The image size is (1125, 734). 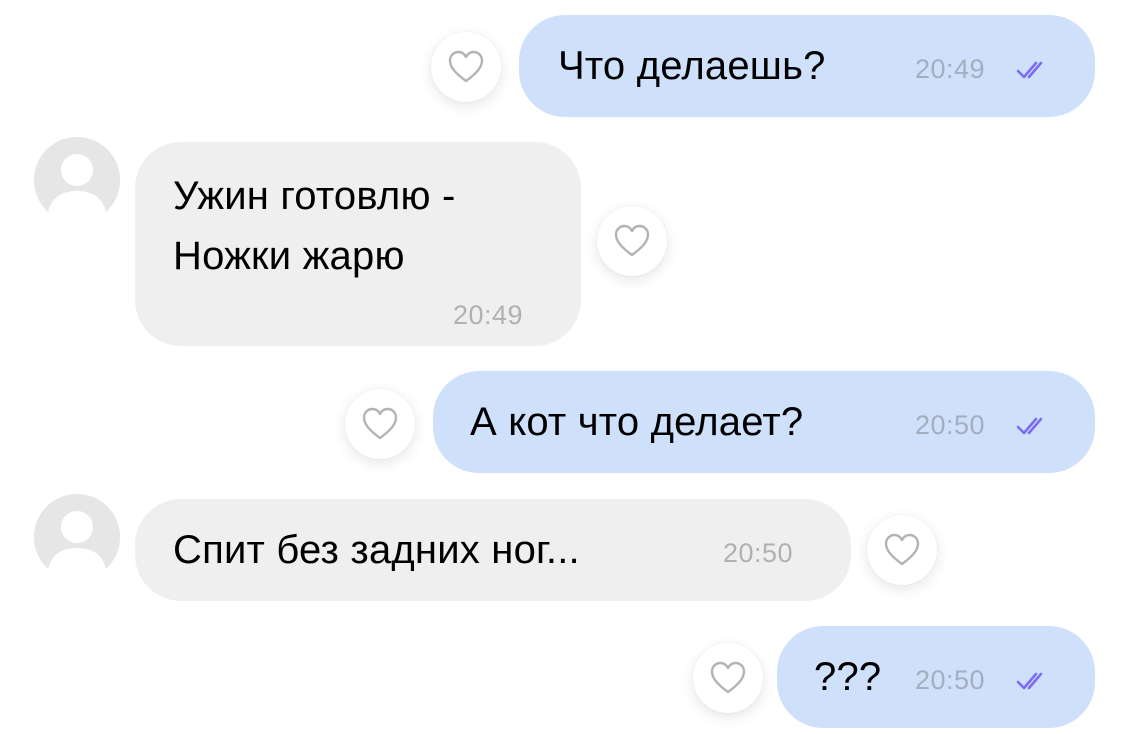 I want to click on message-text: Что делаешь?, so click(x=692, y=66).